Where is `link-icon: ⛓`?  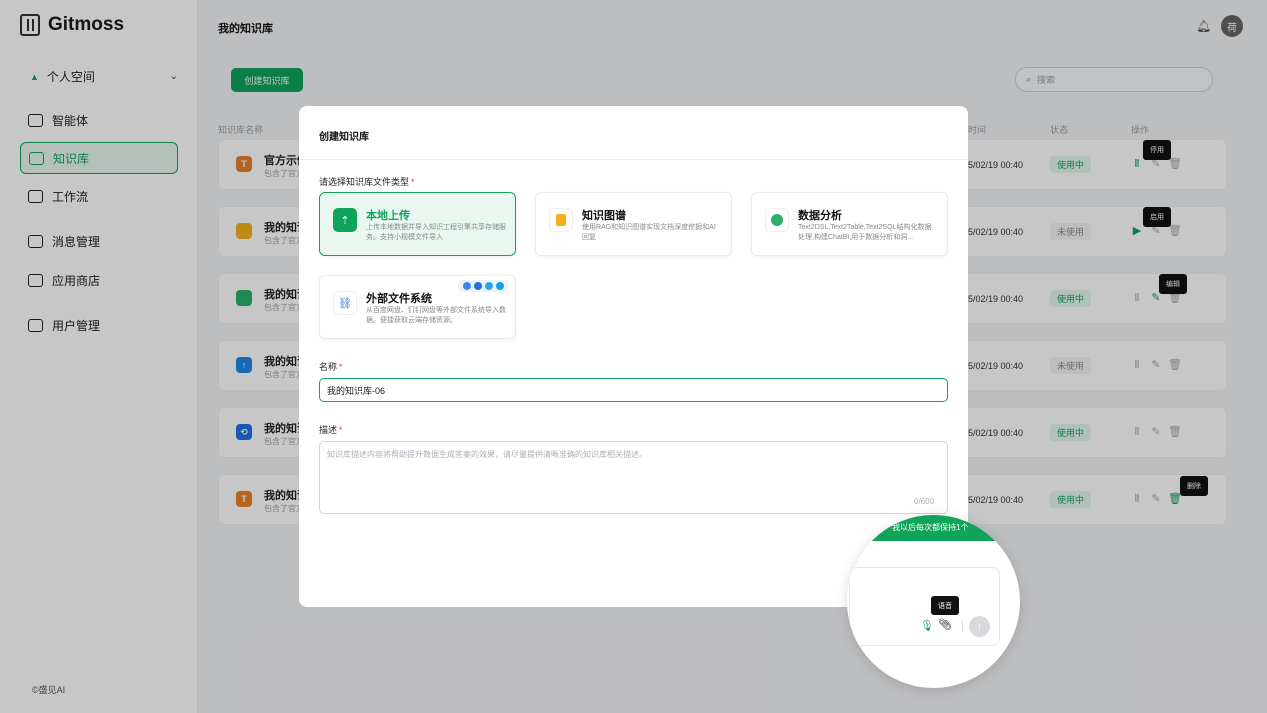 link-icon: ⛓ is located at coordinates (345, 303).